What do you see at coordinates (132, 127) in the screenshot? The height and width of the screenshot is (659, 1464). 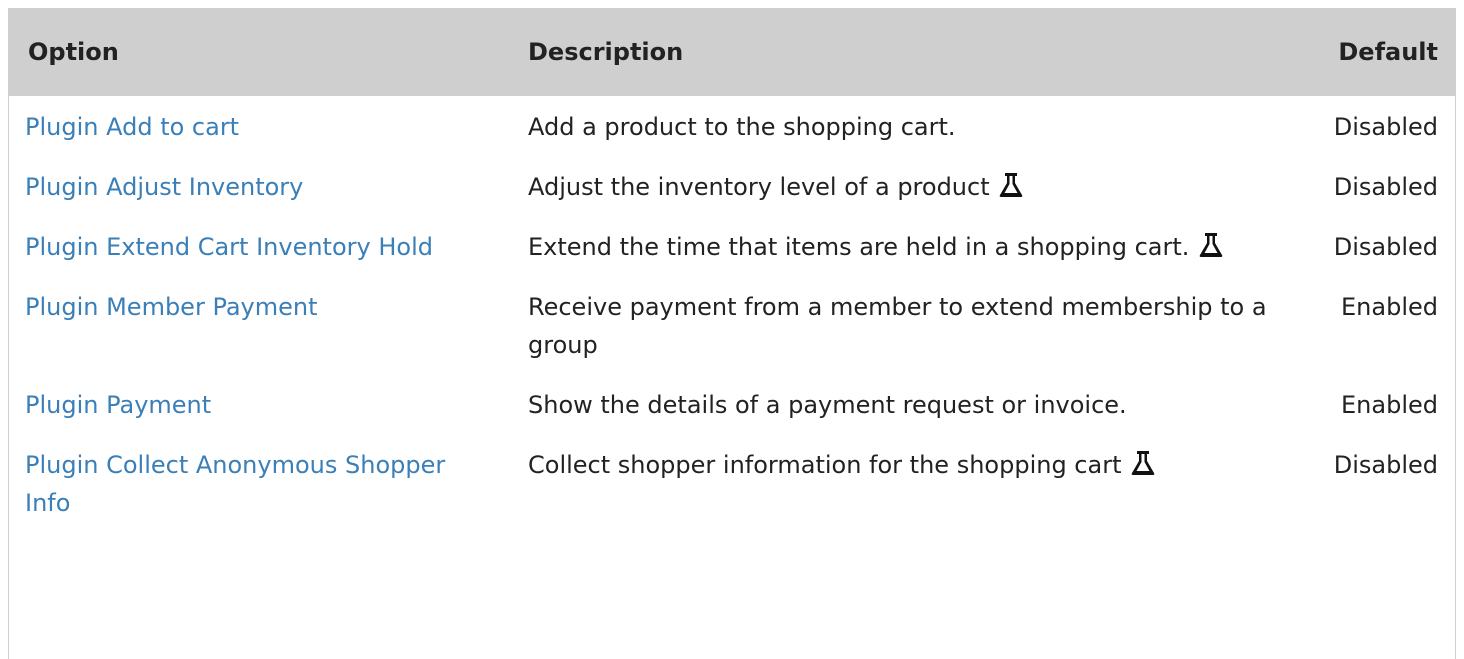 I see `option-link: Plugin Add to cart` at bounding box center [132, 127].